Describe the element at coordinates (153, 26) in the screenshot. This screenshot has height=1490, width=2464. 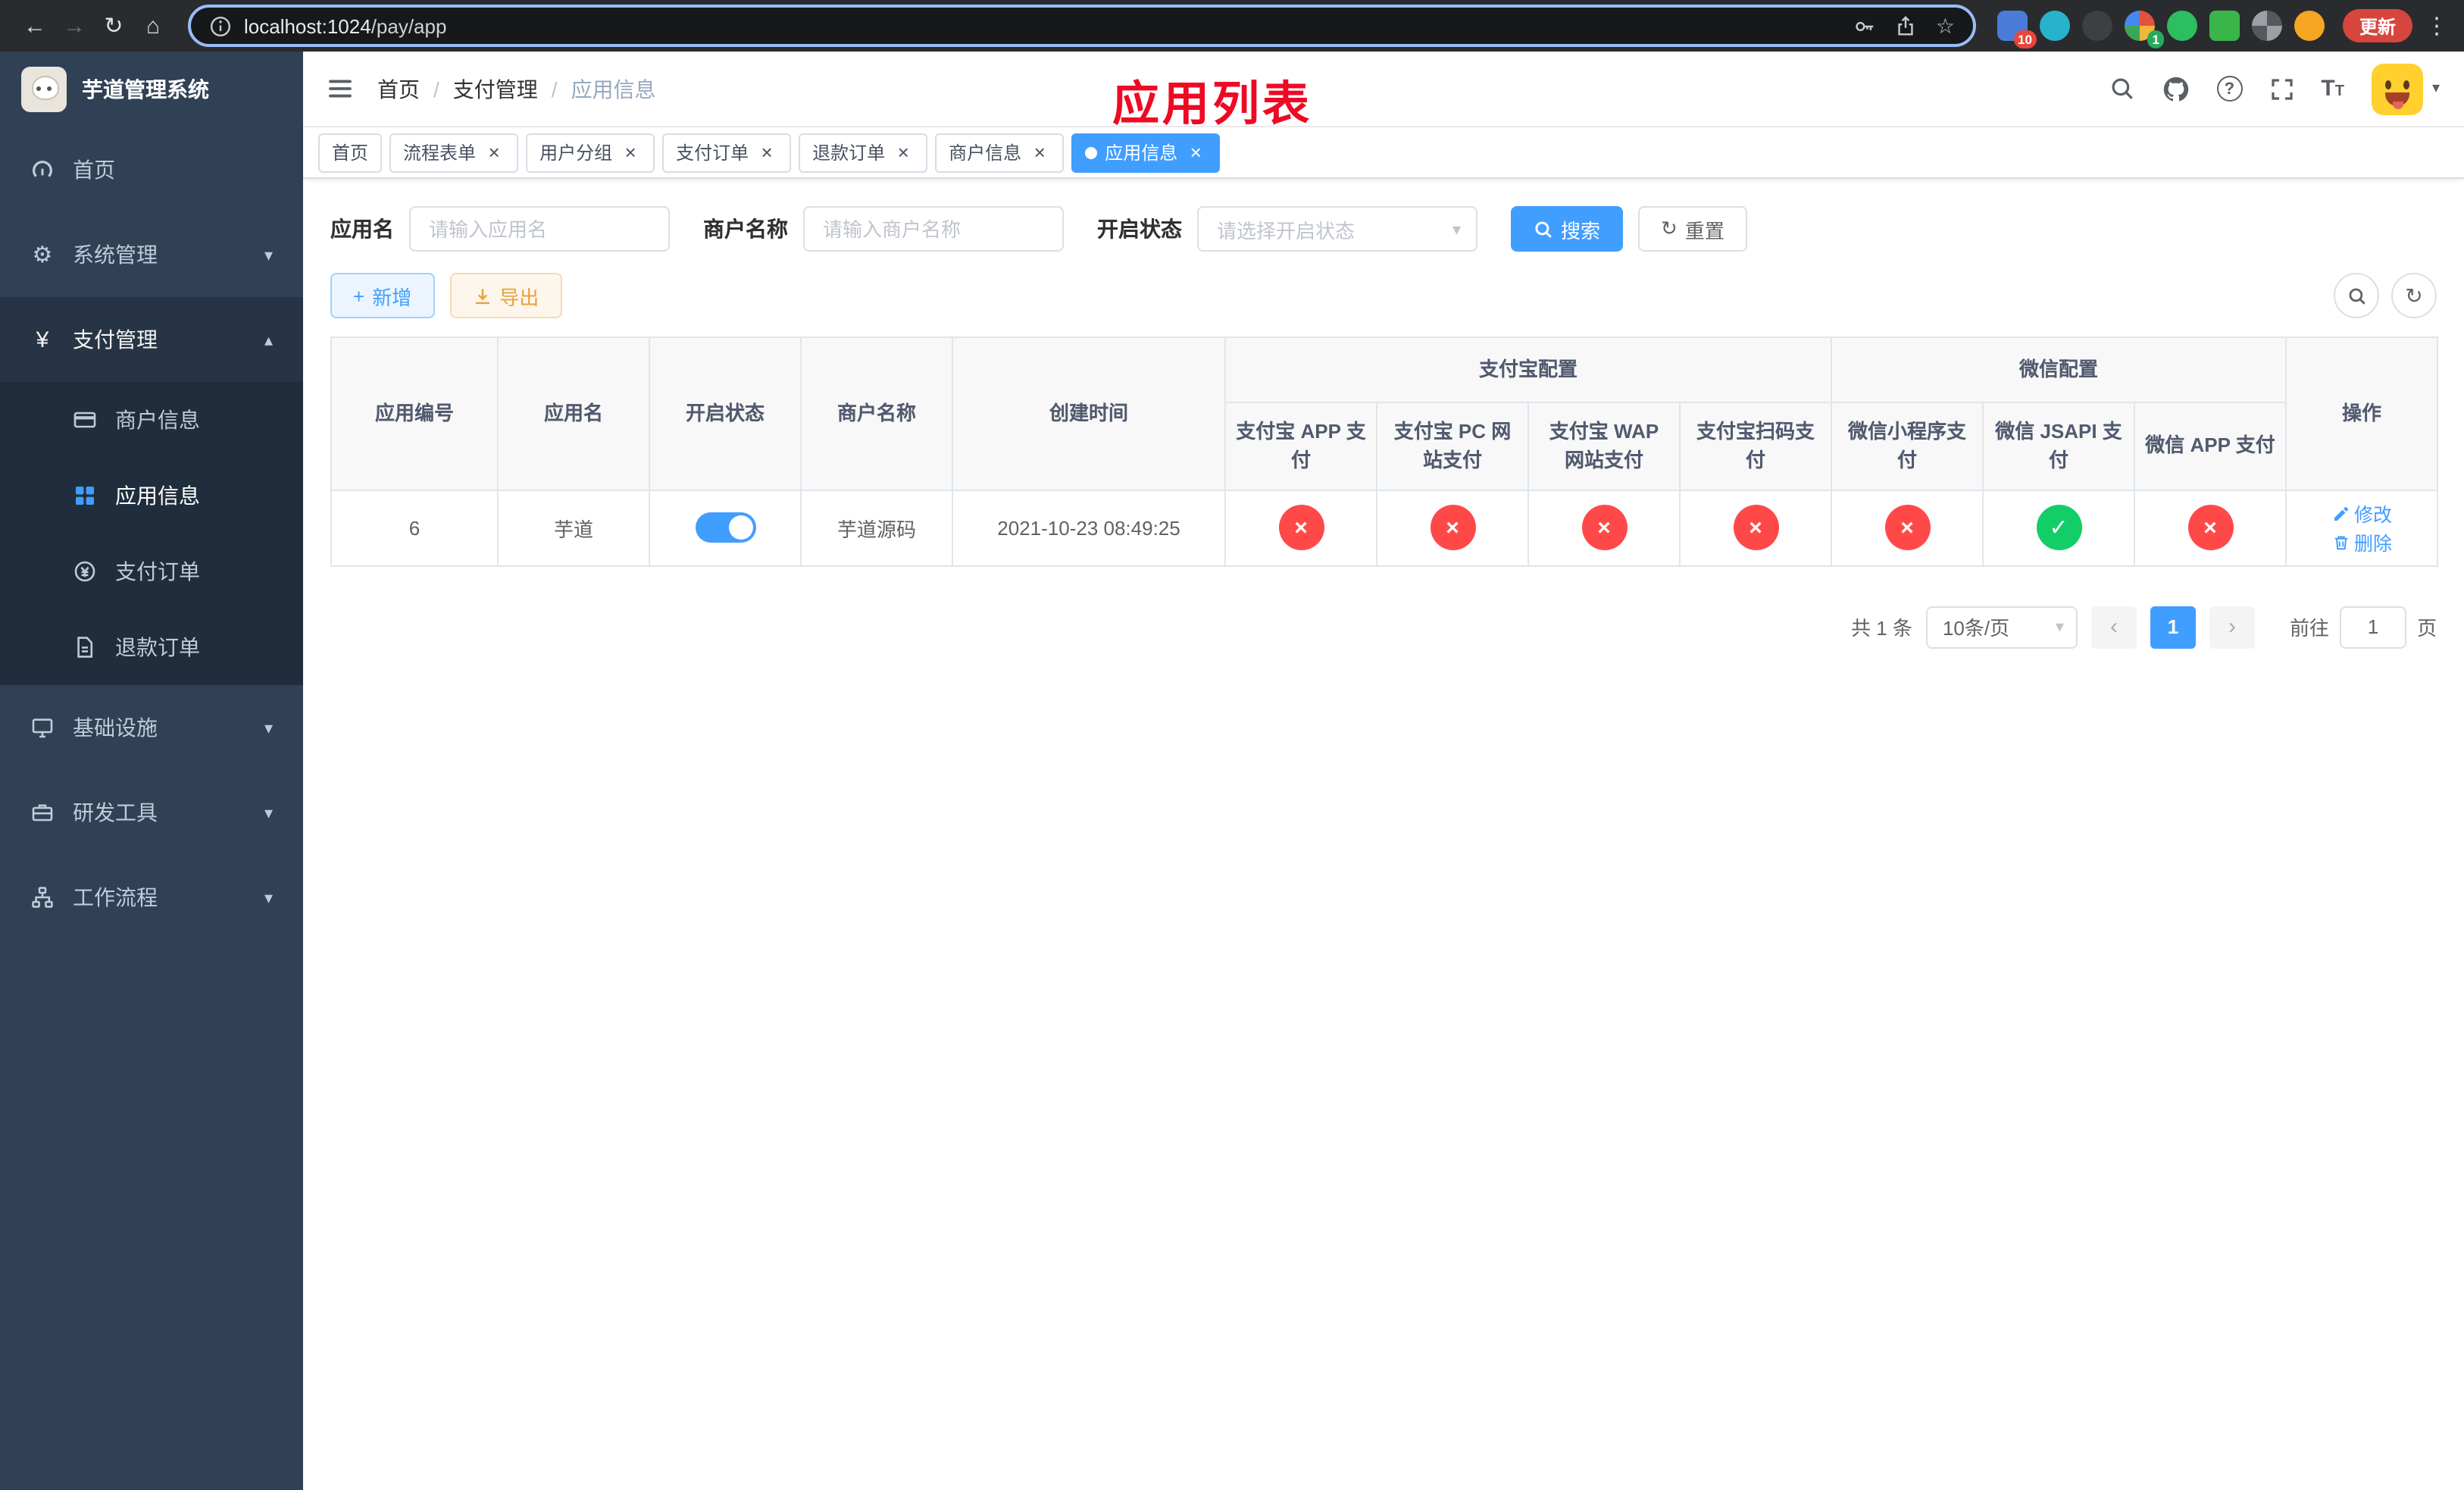
I see `browser-home-icon: ⌂` at that location.